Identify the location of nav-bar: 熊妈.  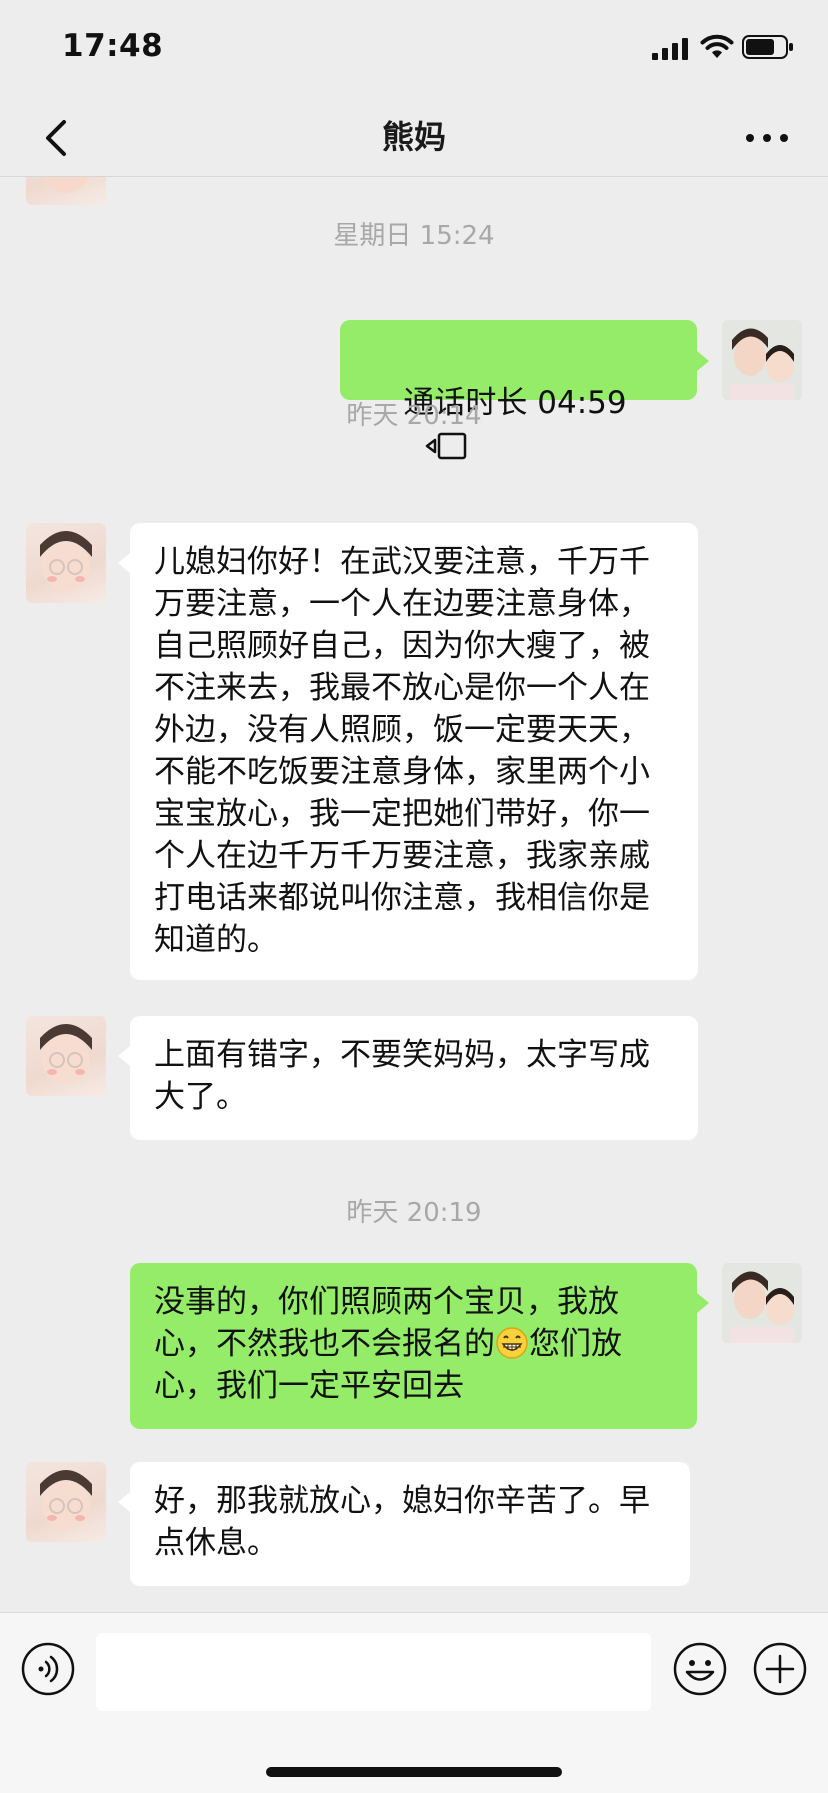
(414, 138).